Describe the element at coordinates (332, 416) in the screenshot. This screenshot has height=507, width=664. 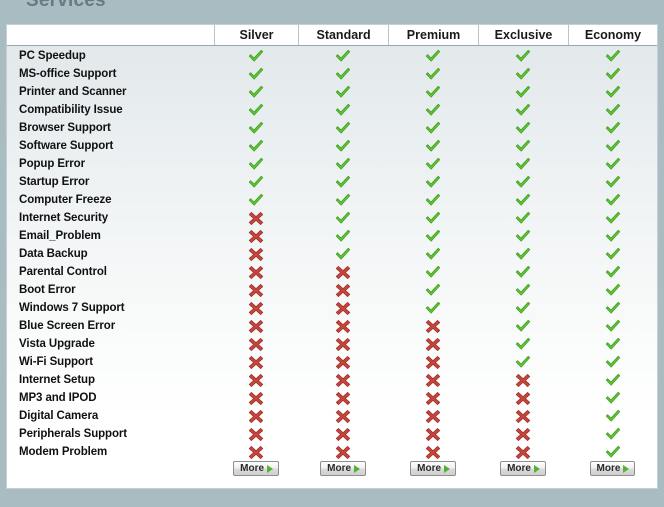
I see `table-row: Digital Camera` at that location.